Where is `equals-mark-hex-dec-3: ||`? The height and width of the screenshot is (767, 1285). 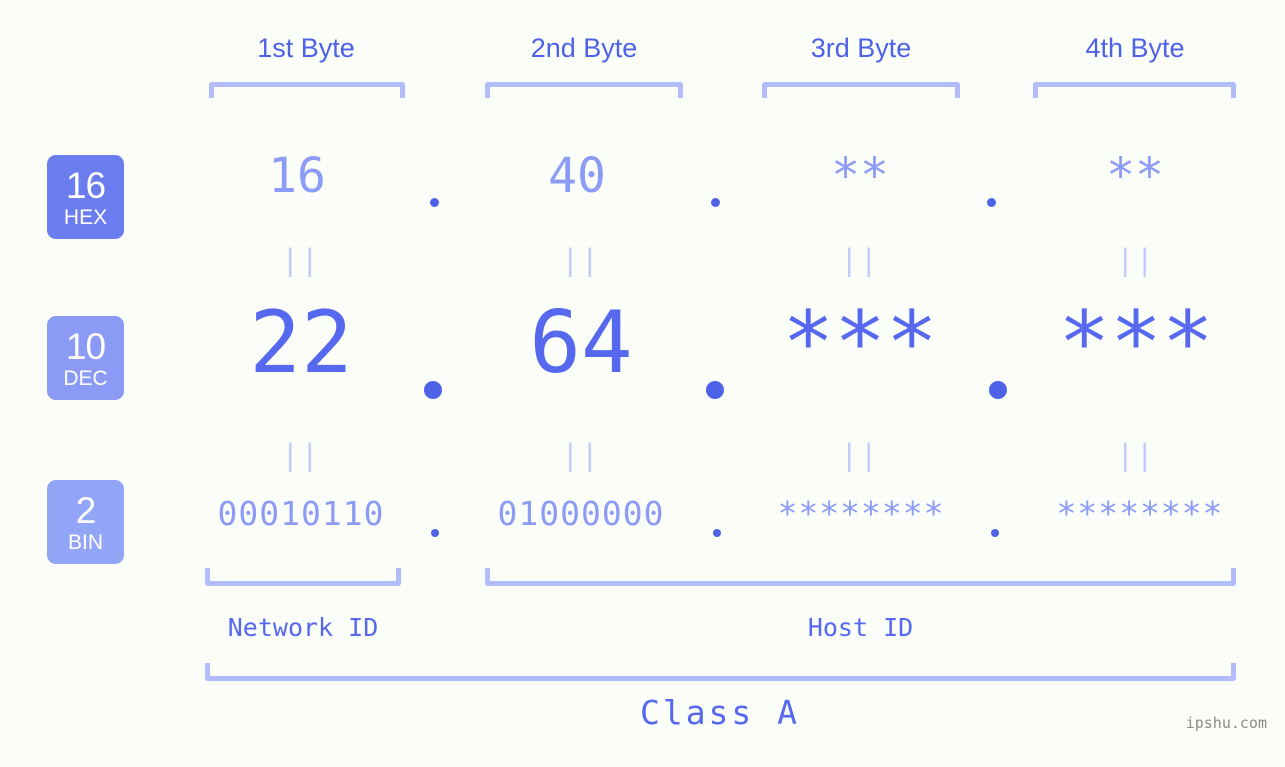
equals-mark-hex-dec-3: || is located at coordinates (860, 260).